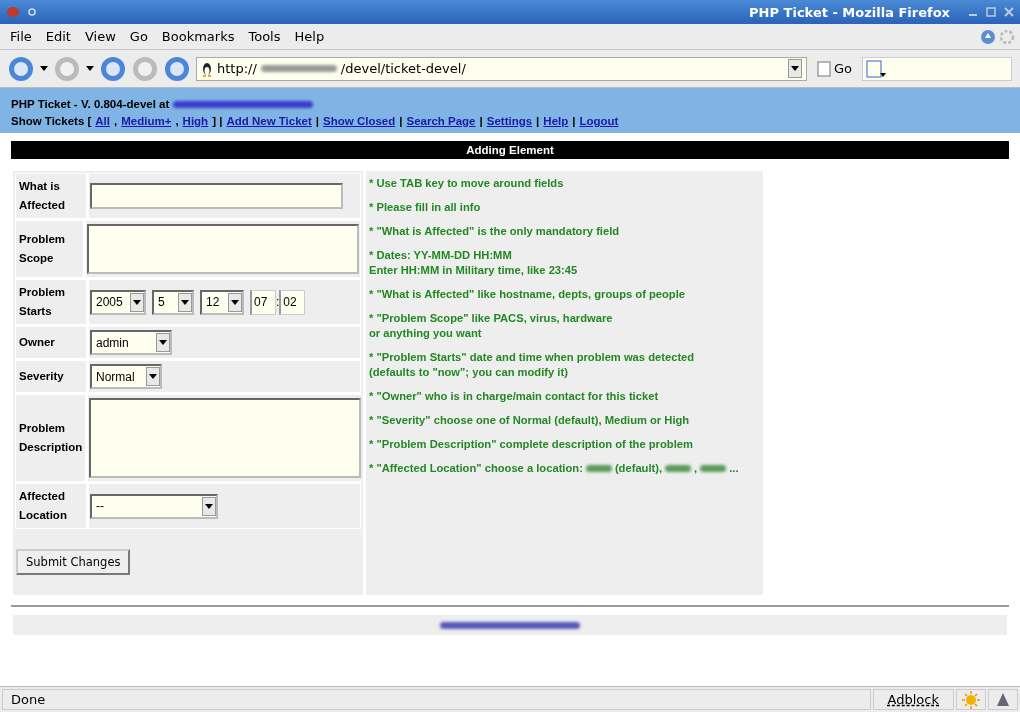  I want to click on nav-link: Logout, so click(599, 121).